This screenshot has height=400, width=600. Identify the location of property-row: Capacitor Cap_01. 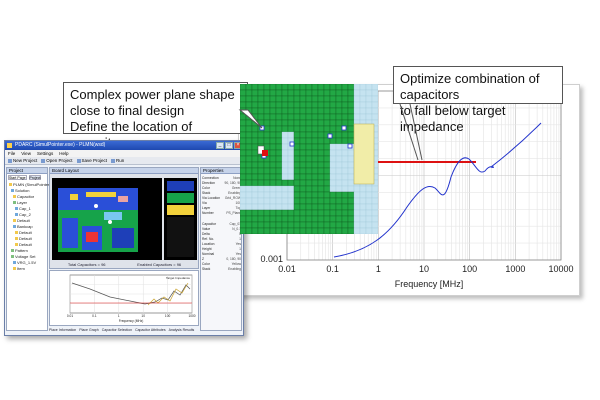
(221, 224).